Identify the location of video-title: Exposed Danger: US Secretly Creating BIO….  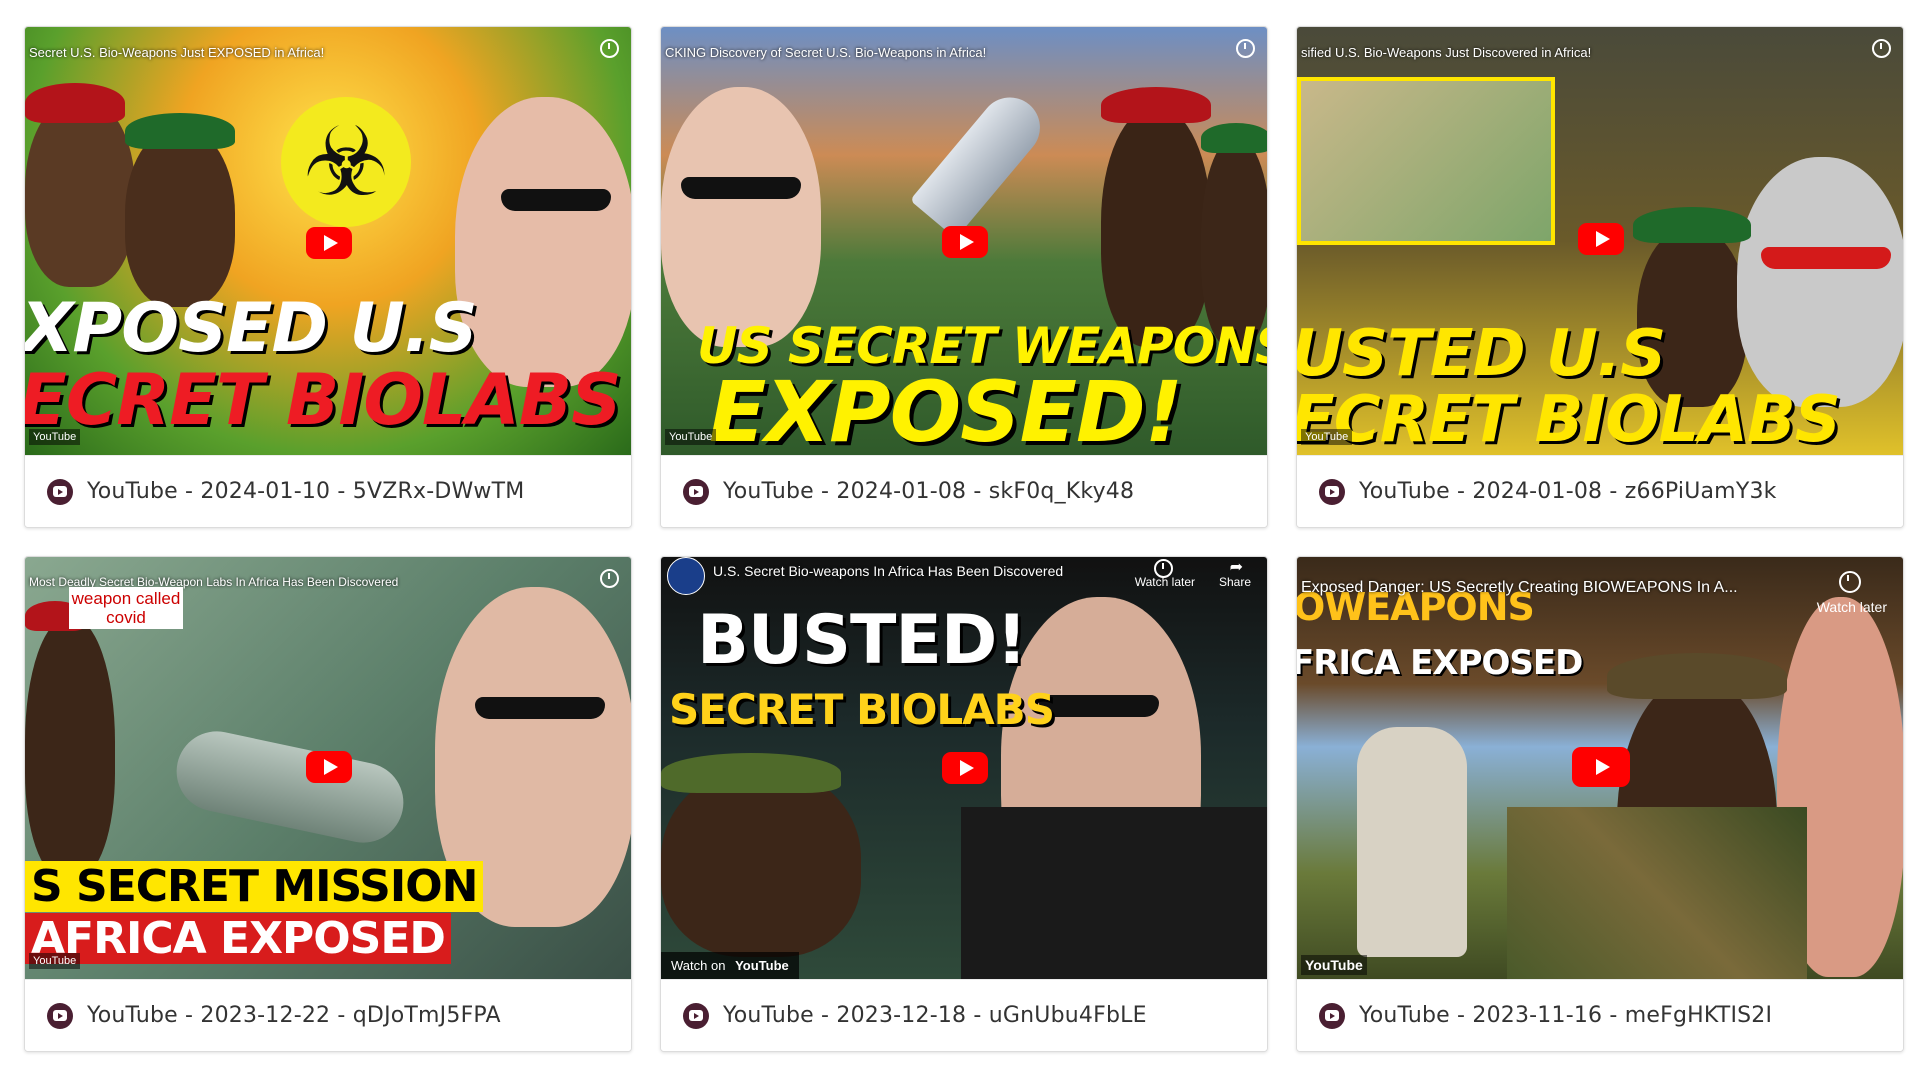
(1519, 587).